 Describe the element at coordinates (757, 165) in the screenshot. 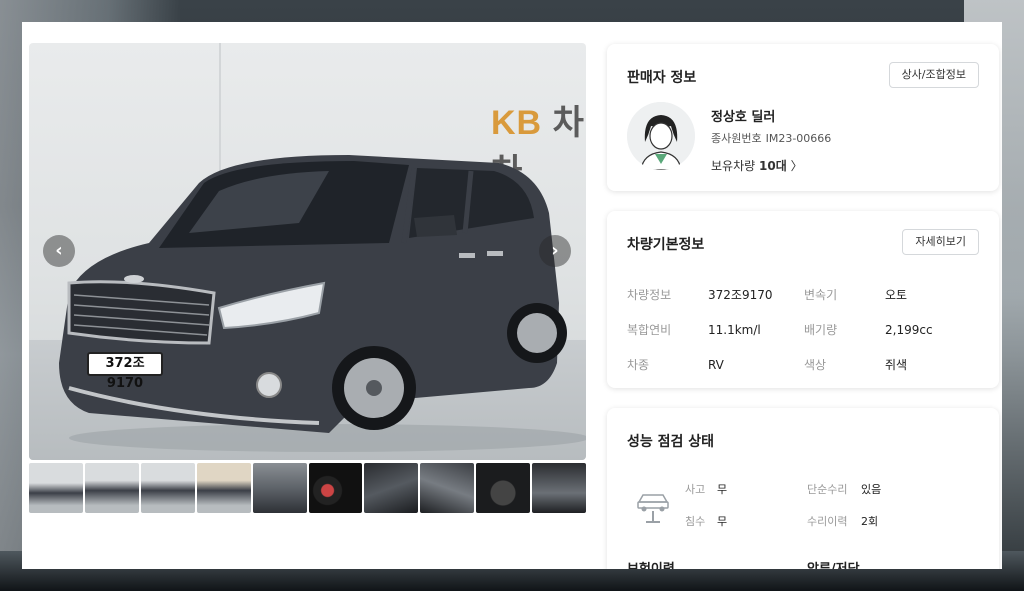

I see `dealer-car-count-link: 보유차량 10대 〉` at that location.